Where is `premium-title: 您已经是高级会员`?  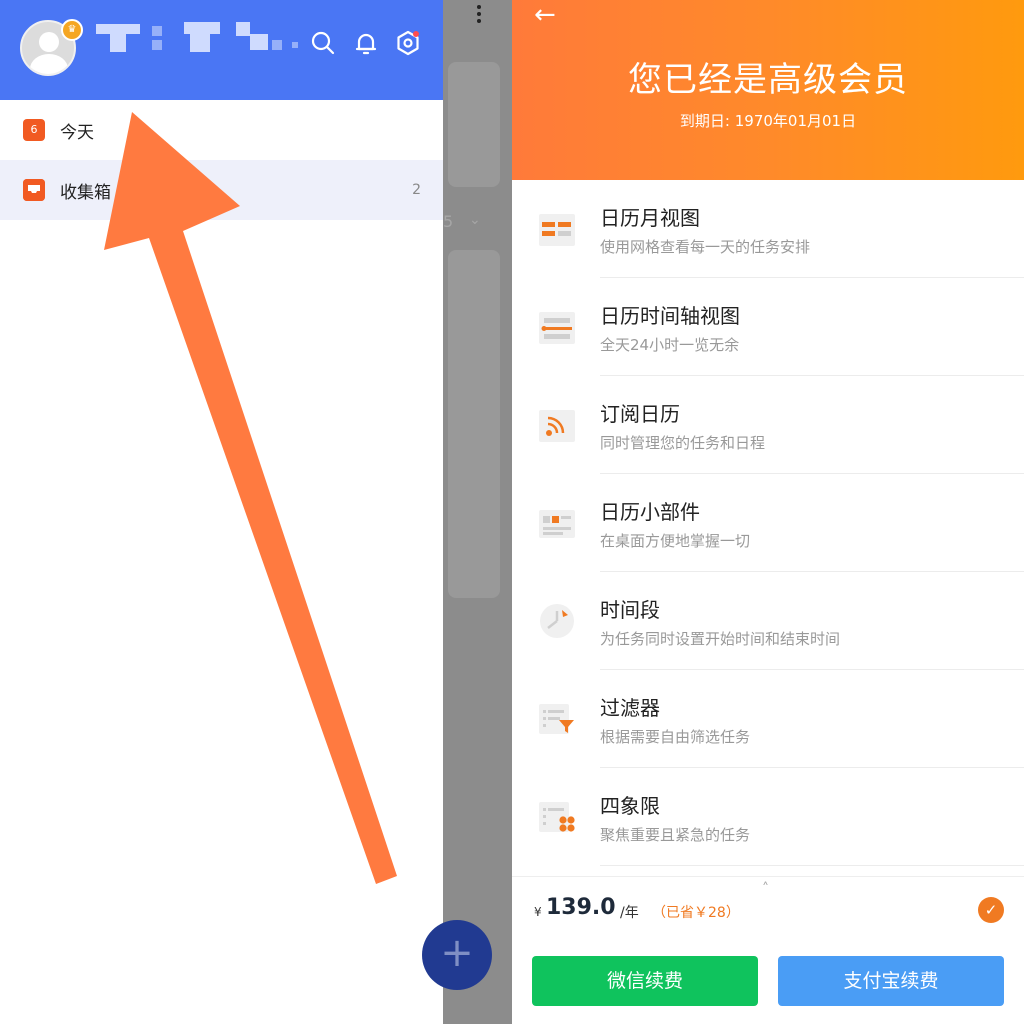 premium-title: 您已经是高级会员 is located at coordinates (768, 80).